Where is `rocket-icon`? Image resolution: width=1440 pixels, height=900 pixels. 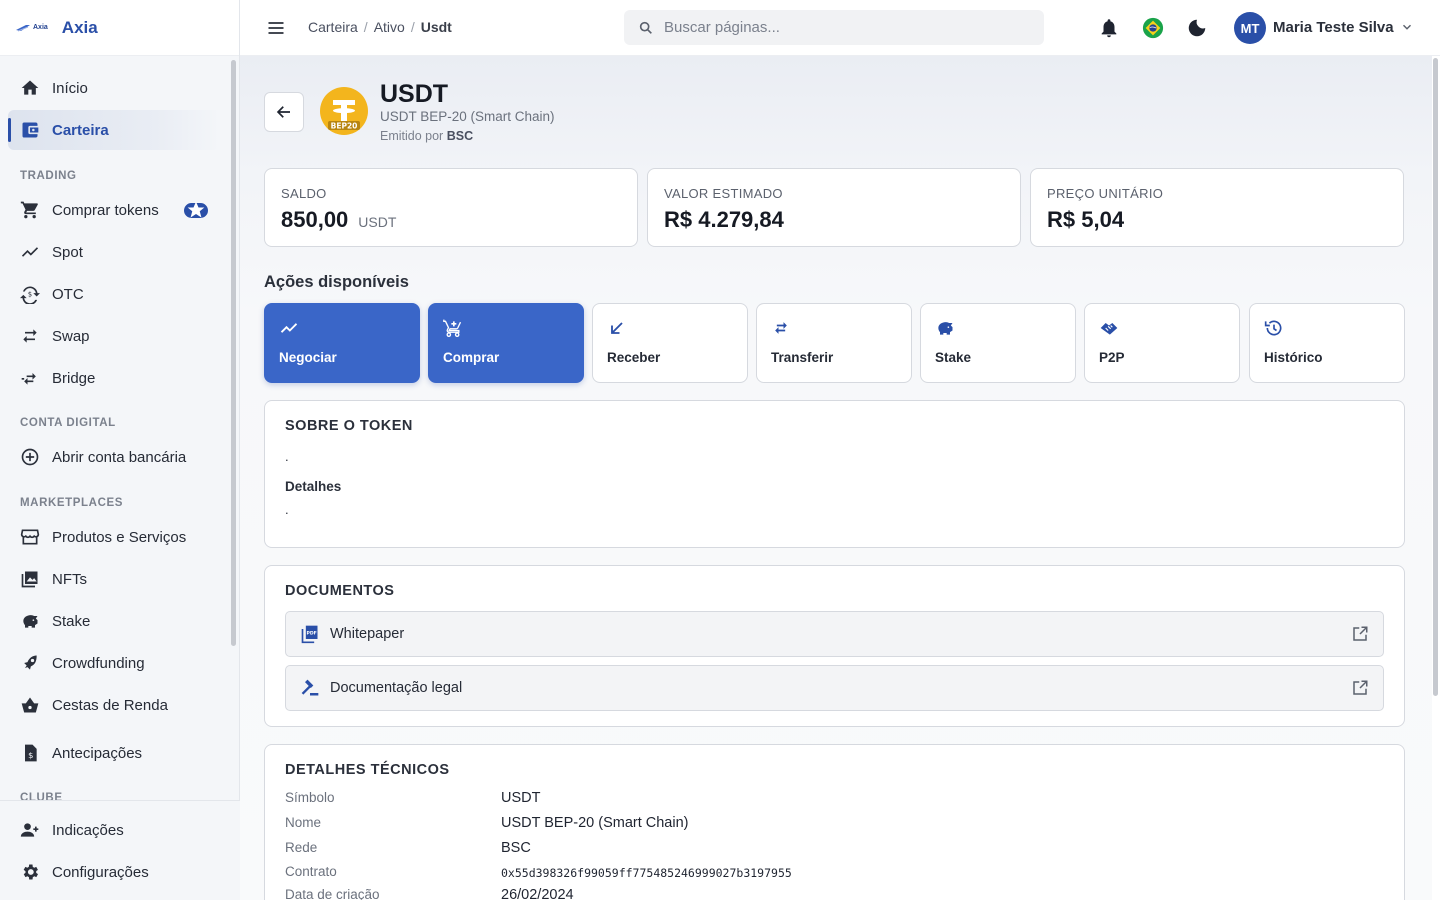 rocket-icon is located at coordinates (30, 662).